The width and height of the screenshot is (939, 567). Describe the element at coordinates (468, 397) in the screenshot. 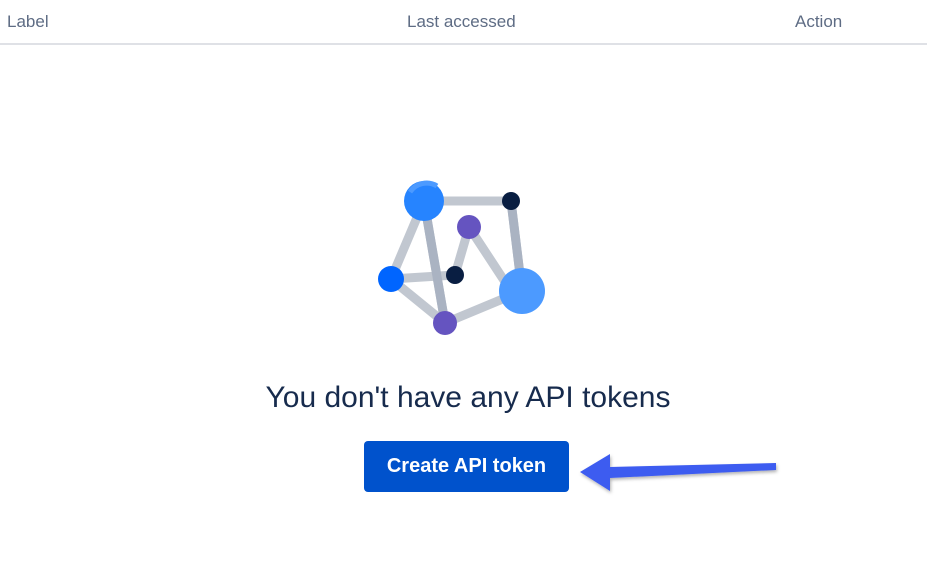

I see `empty-state-title: You don't have any API tokens` at that location.